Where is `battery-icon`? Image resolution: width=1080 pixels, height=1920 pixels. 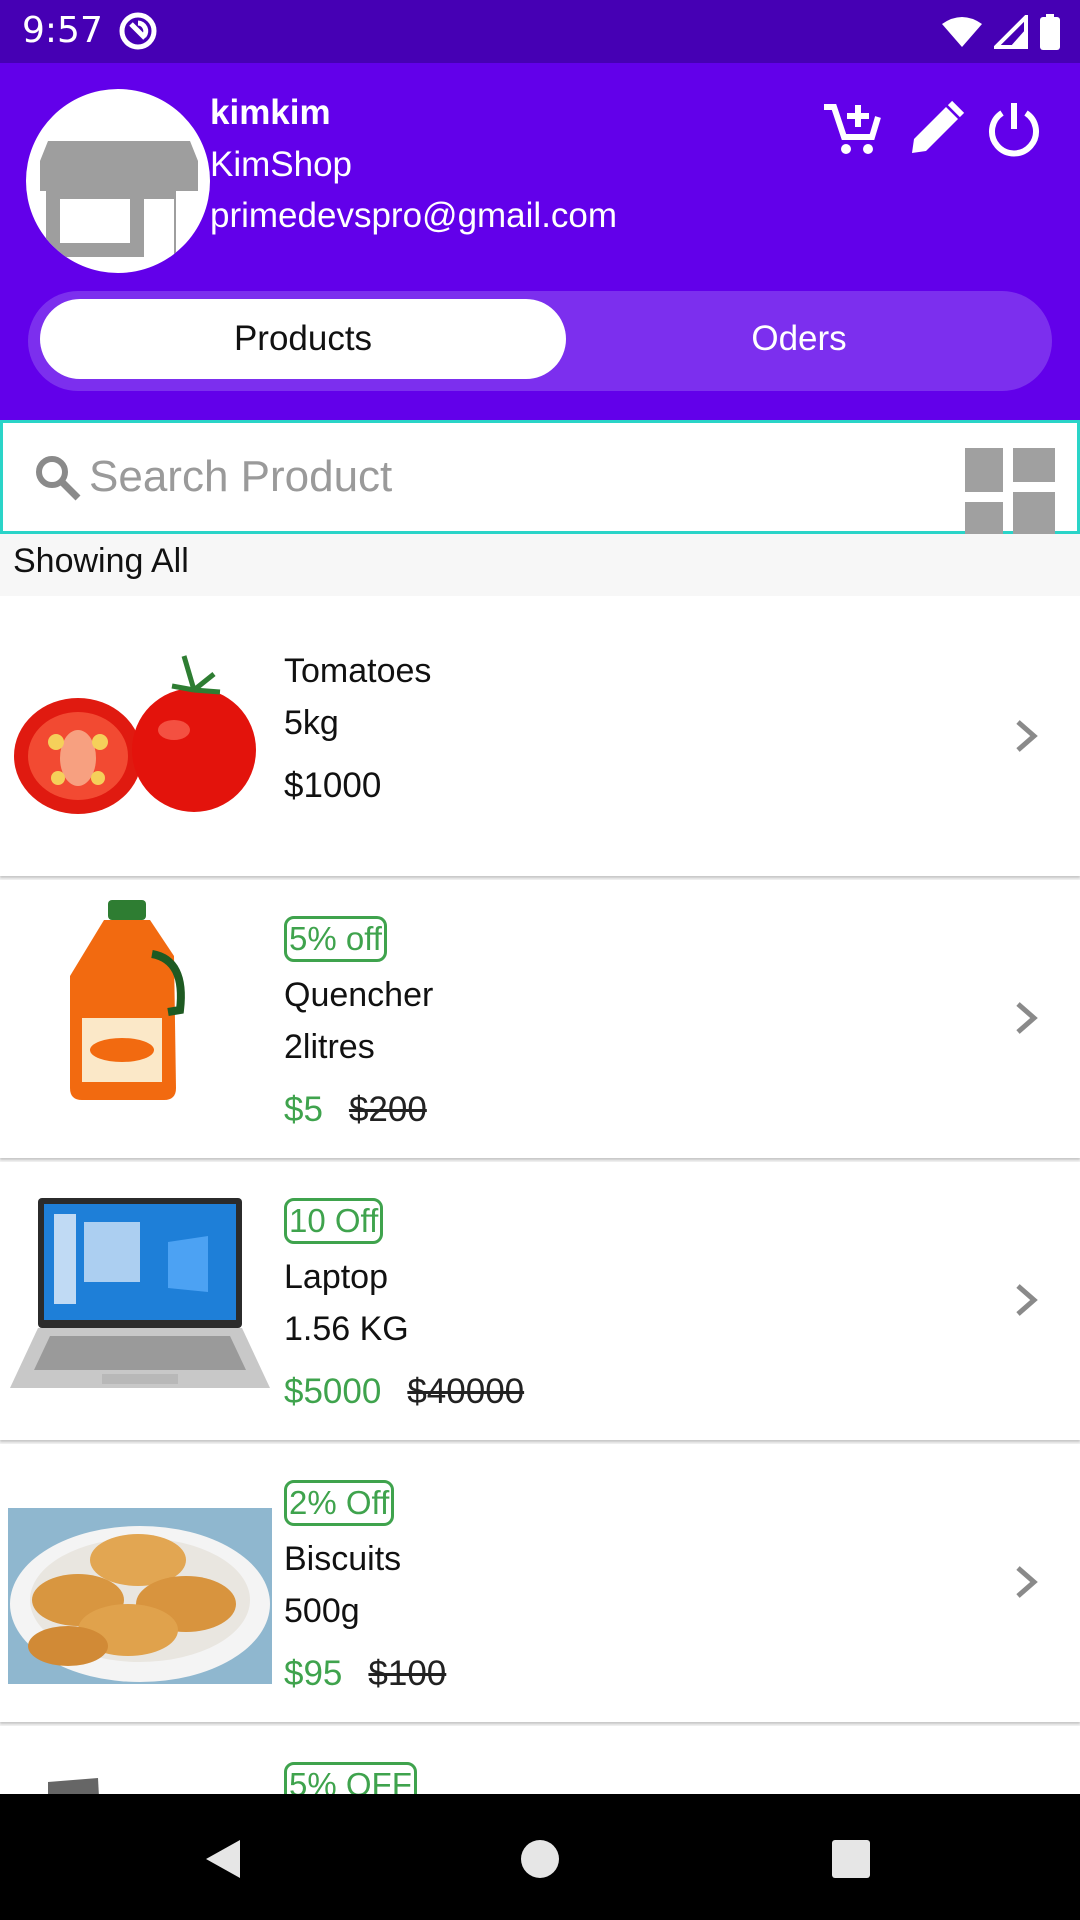 battery-icon is located at coordinates (1050, 32).